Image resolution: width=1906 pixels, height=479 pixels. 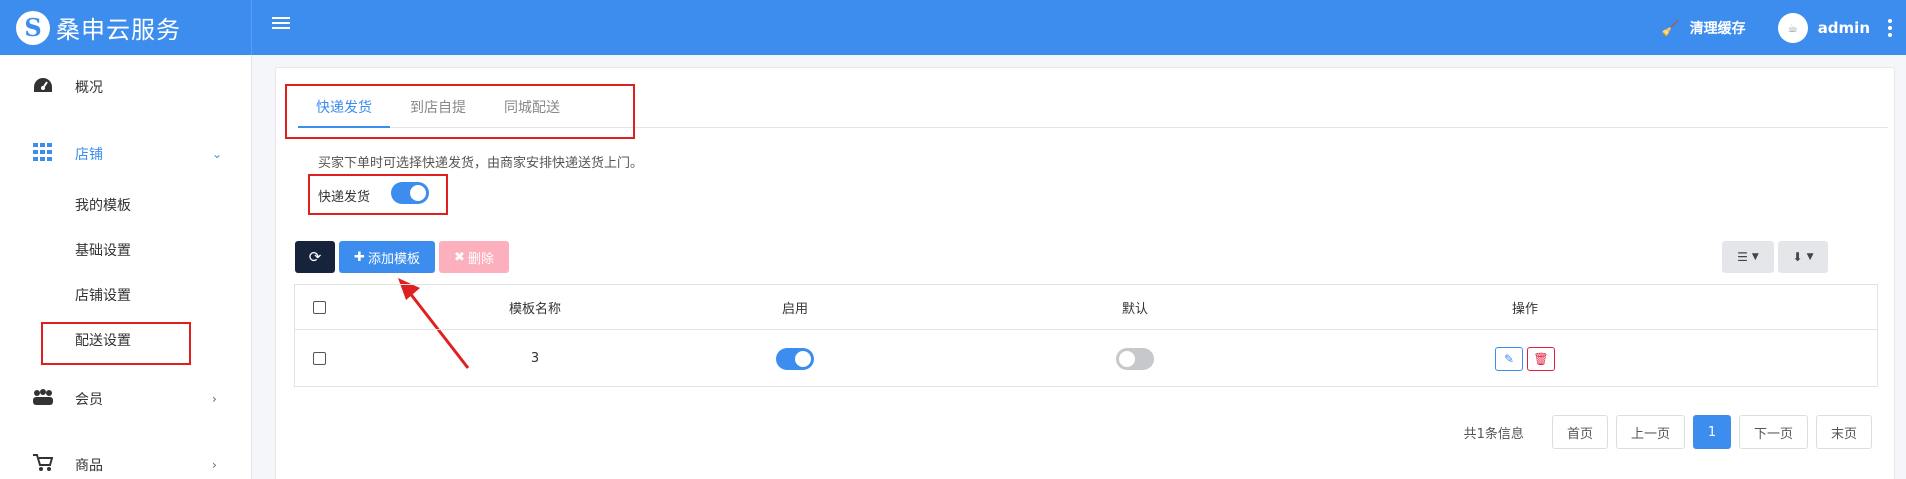 What do you see at coordinates (535, 358) in the screenshot?
I see `row-template-name: 3` at bounding box center [535, 358].